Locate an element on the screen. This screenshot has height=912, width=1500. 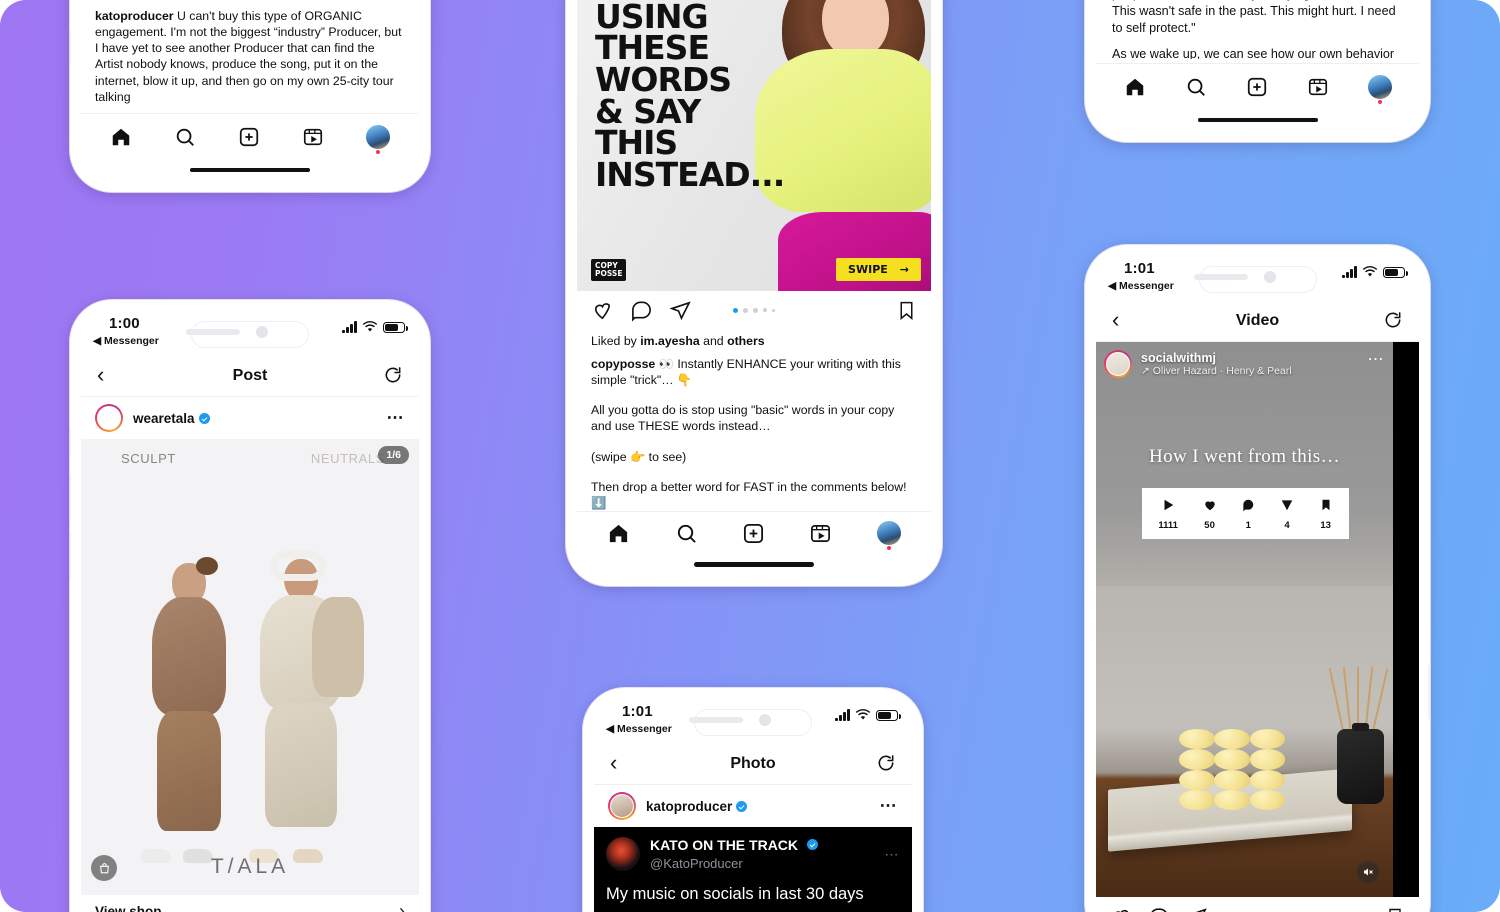
nav-bar: ‹ Video is located at coordinates (1257, 322).